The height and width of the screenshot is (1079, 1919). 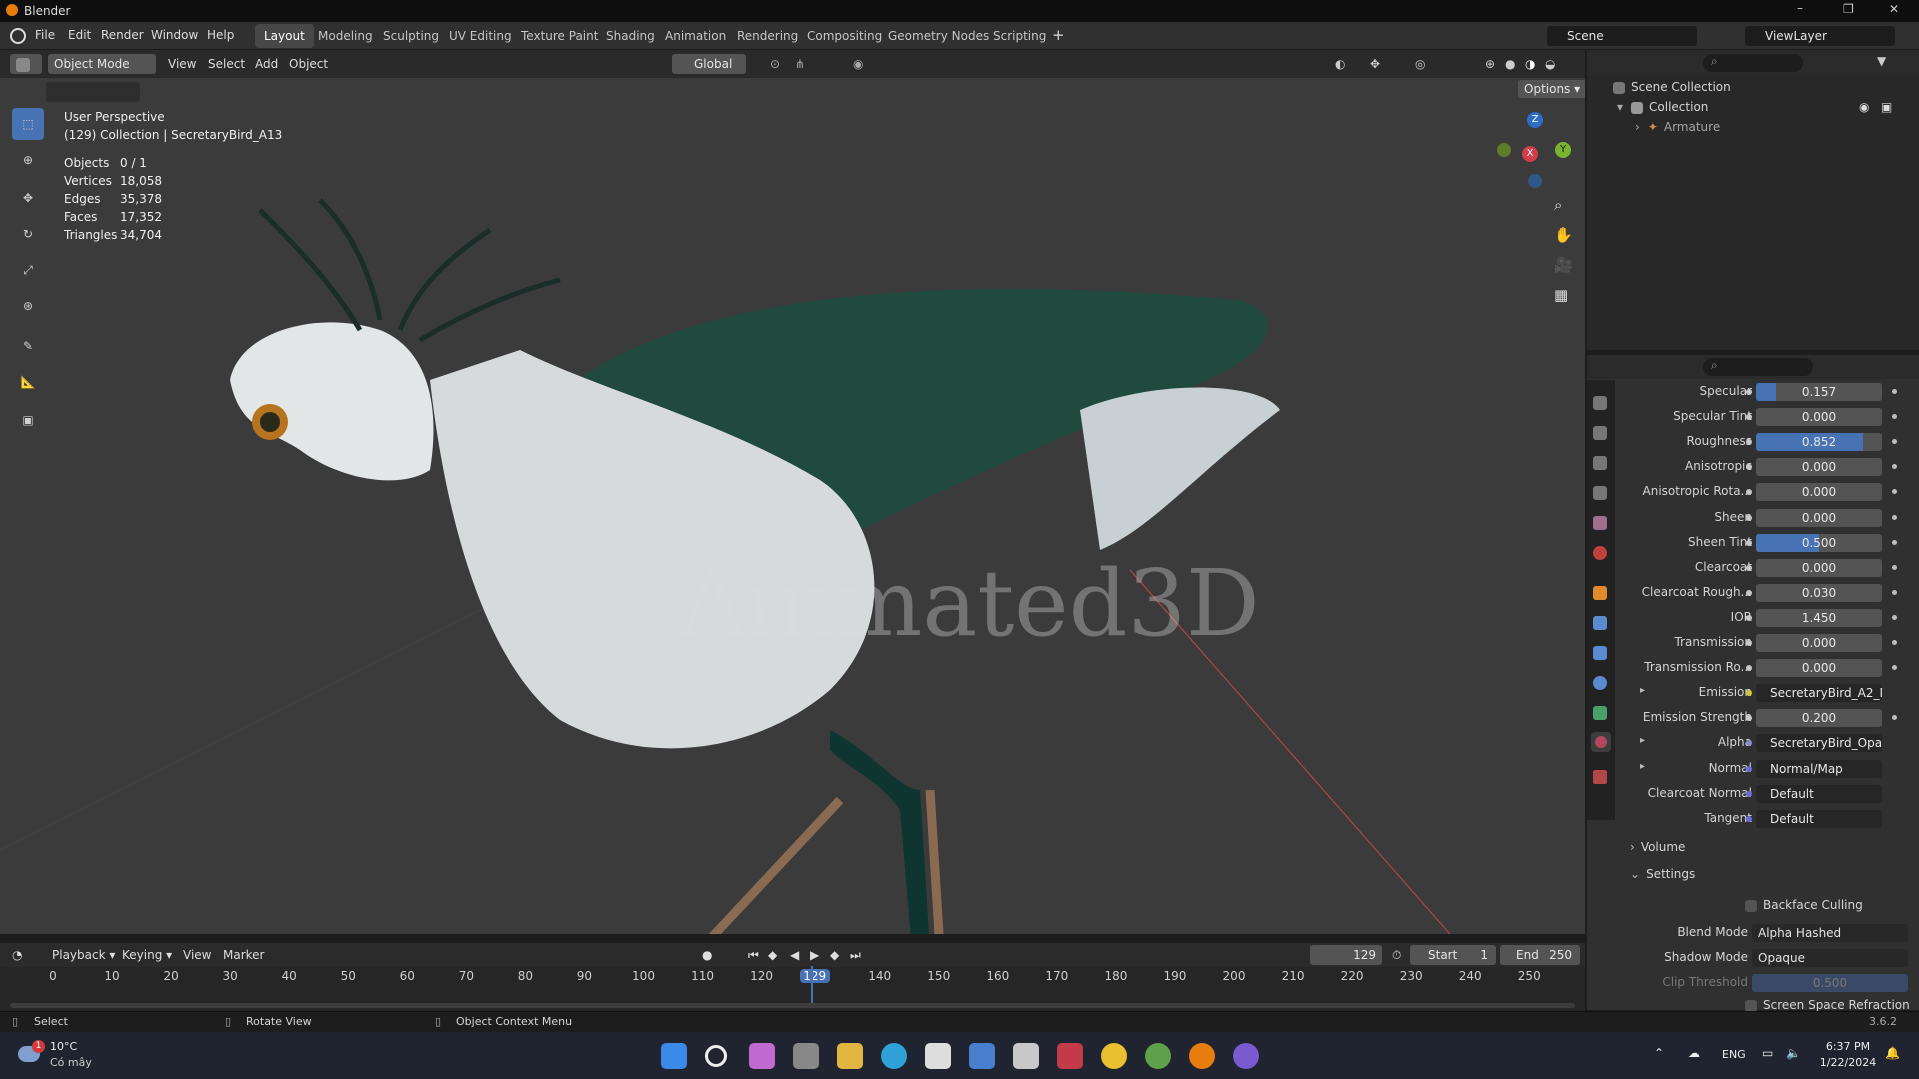 I want to click on overlay-toggle-icon: ◎, so click(x=1420, y=64).